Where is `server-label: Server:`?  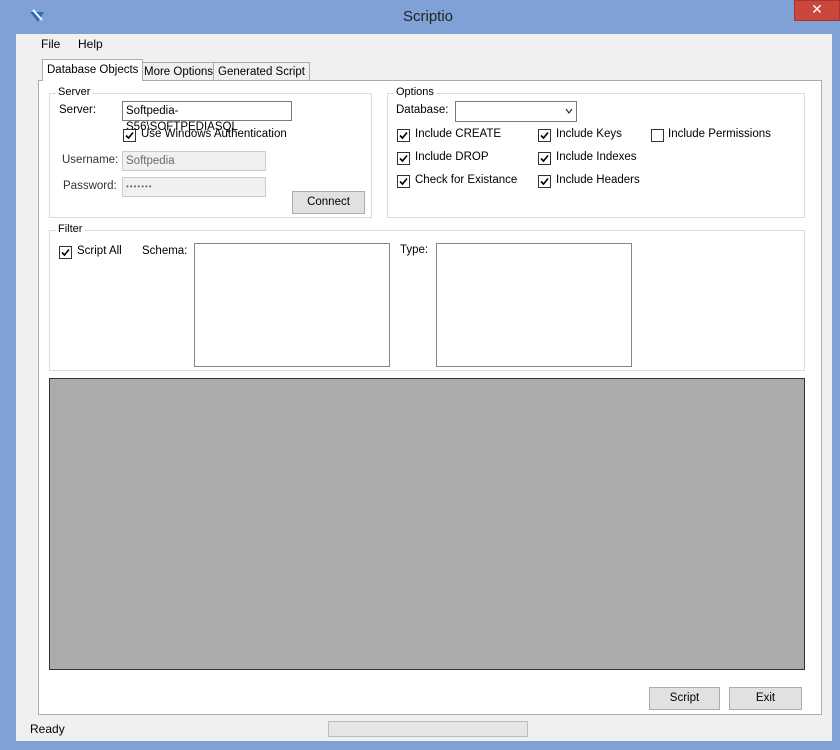 server-label: Server: is located at coordinates (78, 110).